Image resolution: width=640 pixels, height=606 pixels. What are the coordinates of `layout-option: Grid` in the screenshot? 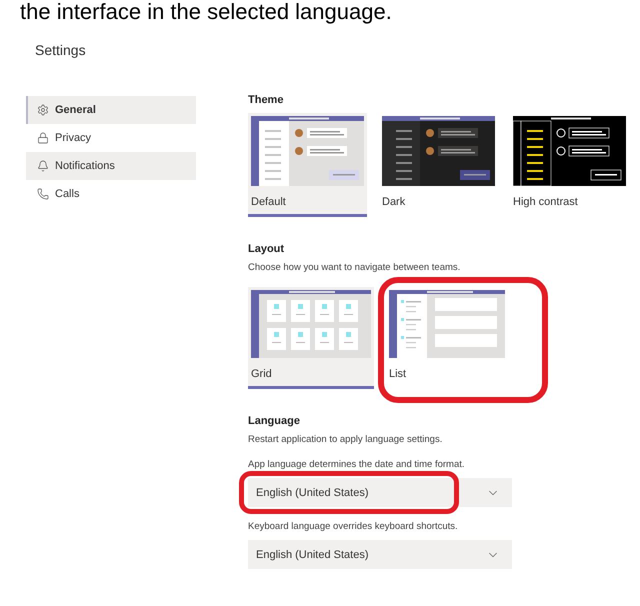 It's located at (311, 338).